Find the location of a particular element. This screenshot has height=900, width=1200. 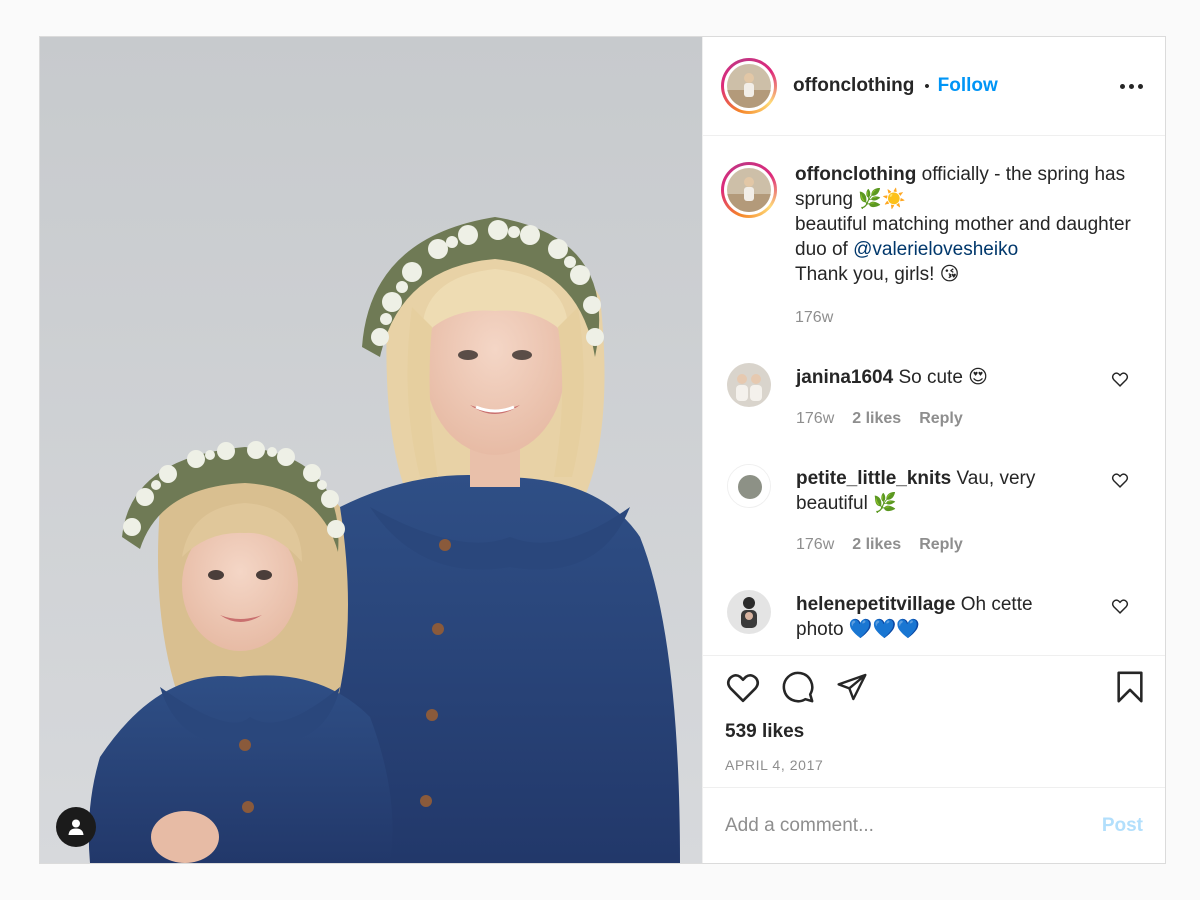

comment-username: helenepetitvillage is located at coordinates (875, 604).